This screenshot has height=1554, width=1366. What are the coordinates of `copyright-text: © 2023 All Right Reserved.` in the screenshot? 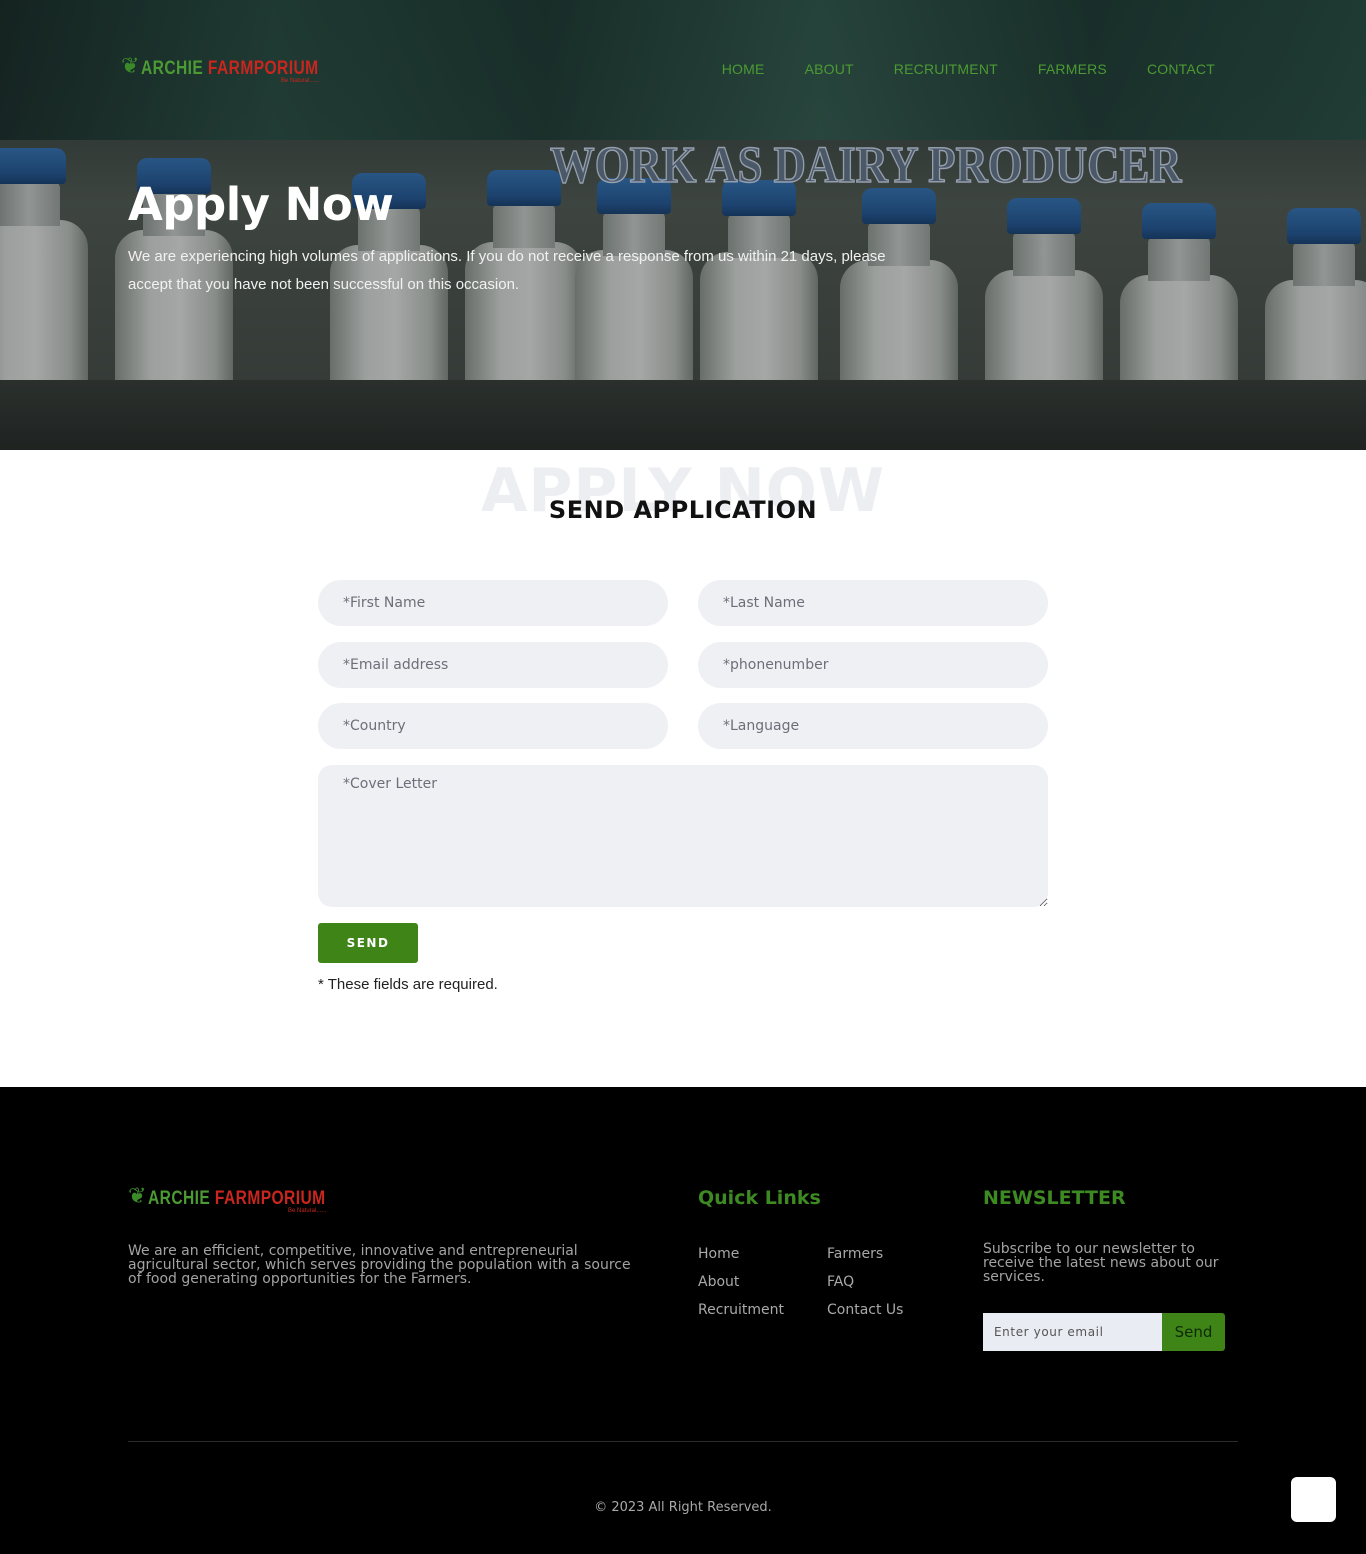 It's located at (683, 1507).